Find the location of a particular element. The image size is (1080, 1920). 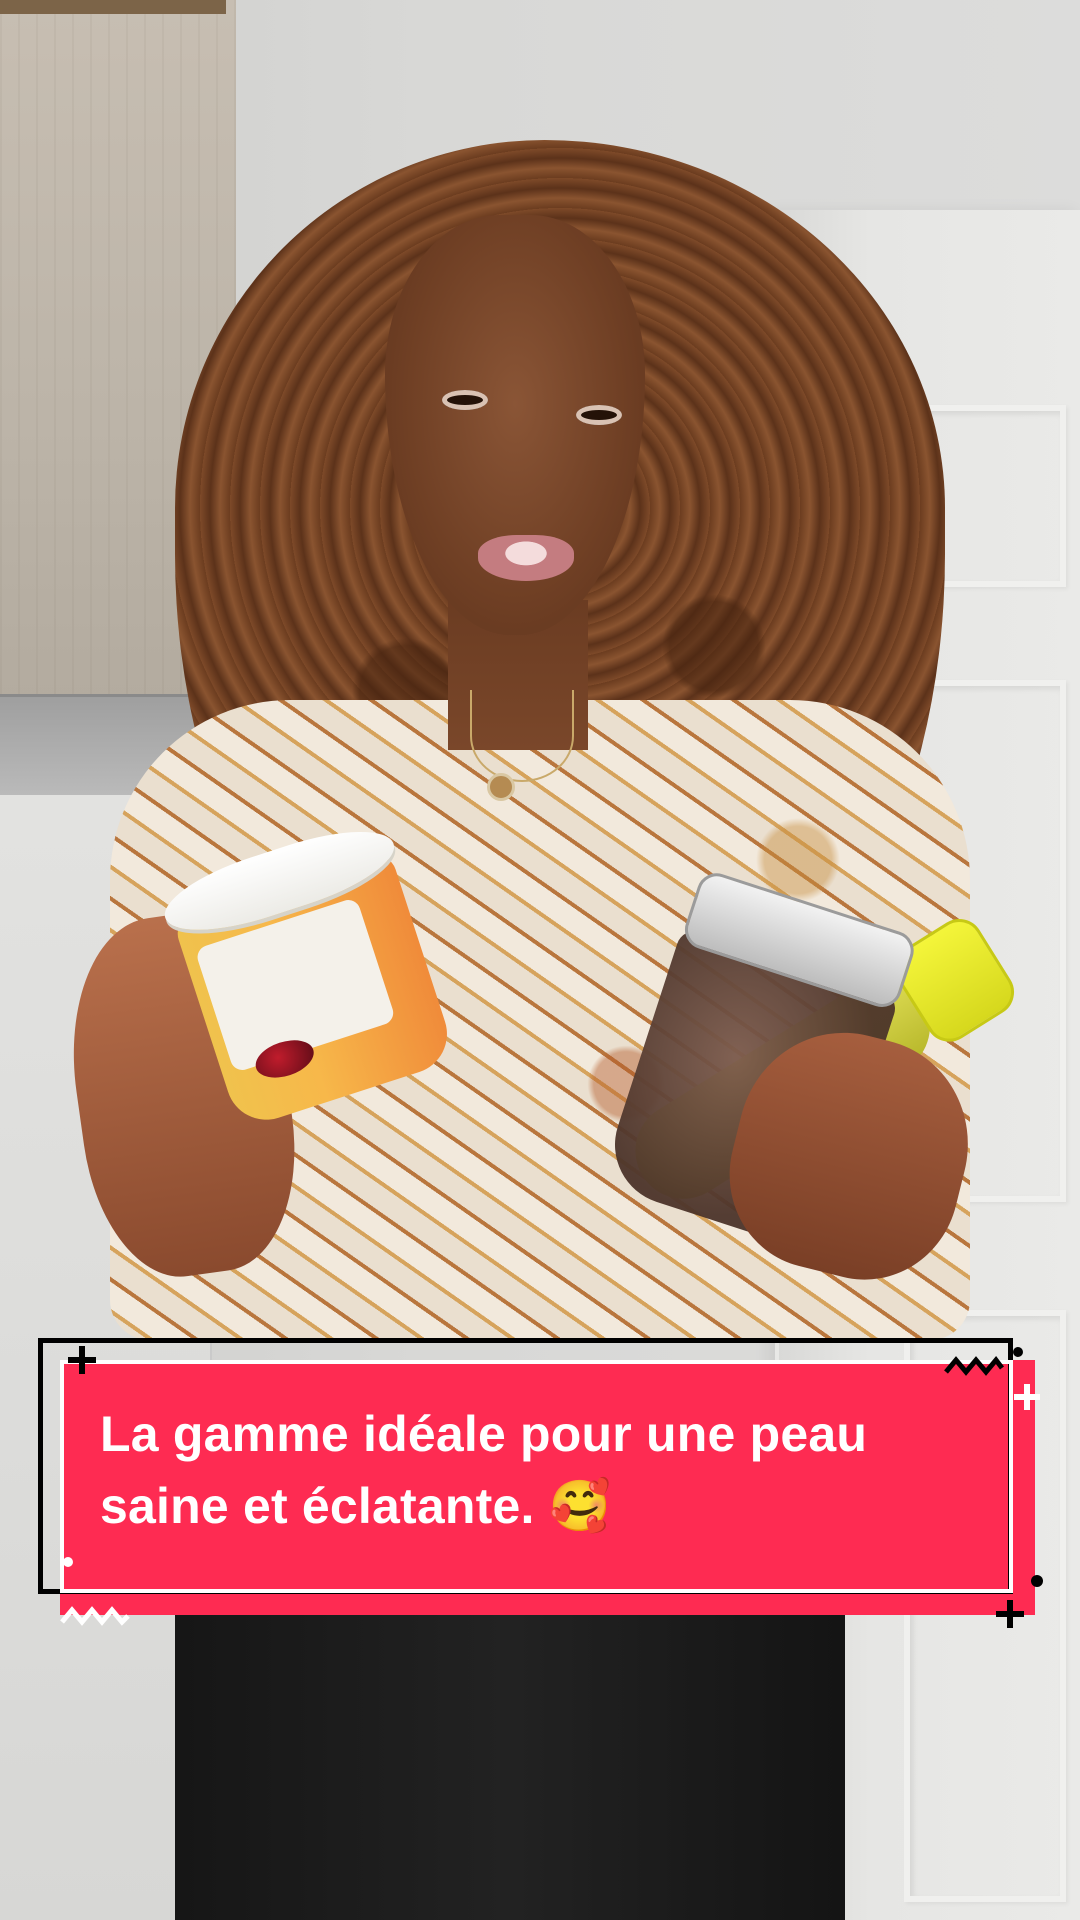

necklace is located at coordinates (522, 736).